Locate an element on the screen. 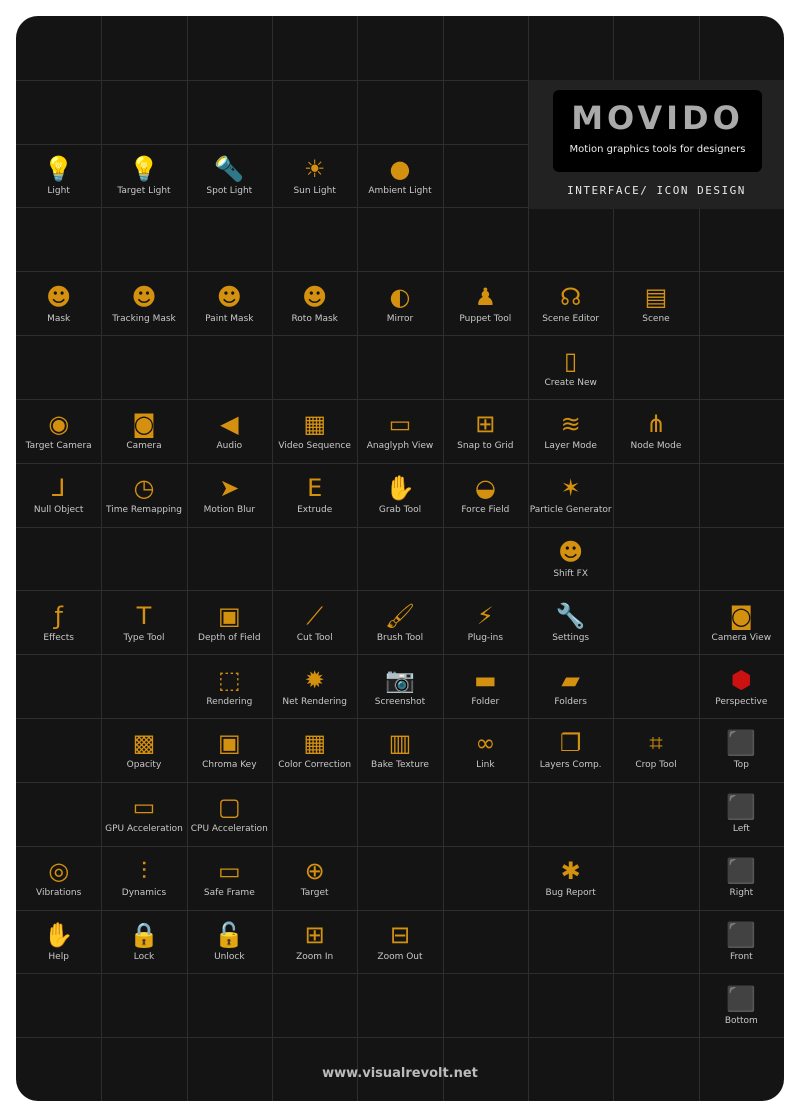 This screenshot has height=1117, width=800. icon-tile-sun-light: ☀ Sun Light is located at coordinates (314, 176).